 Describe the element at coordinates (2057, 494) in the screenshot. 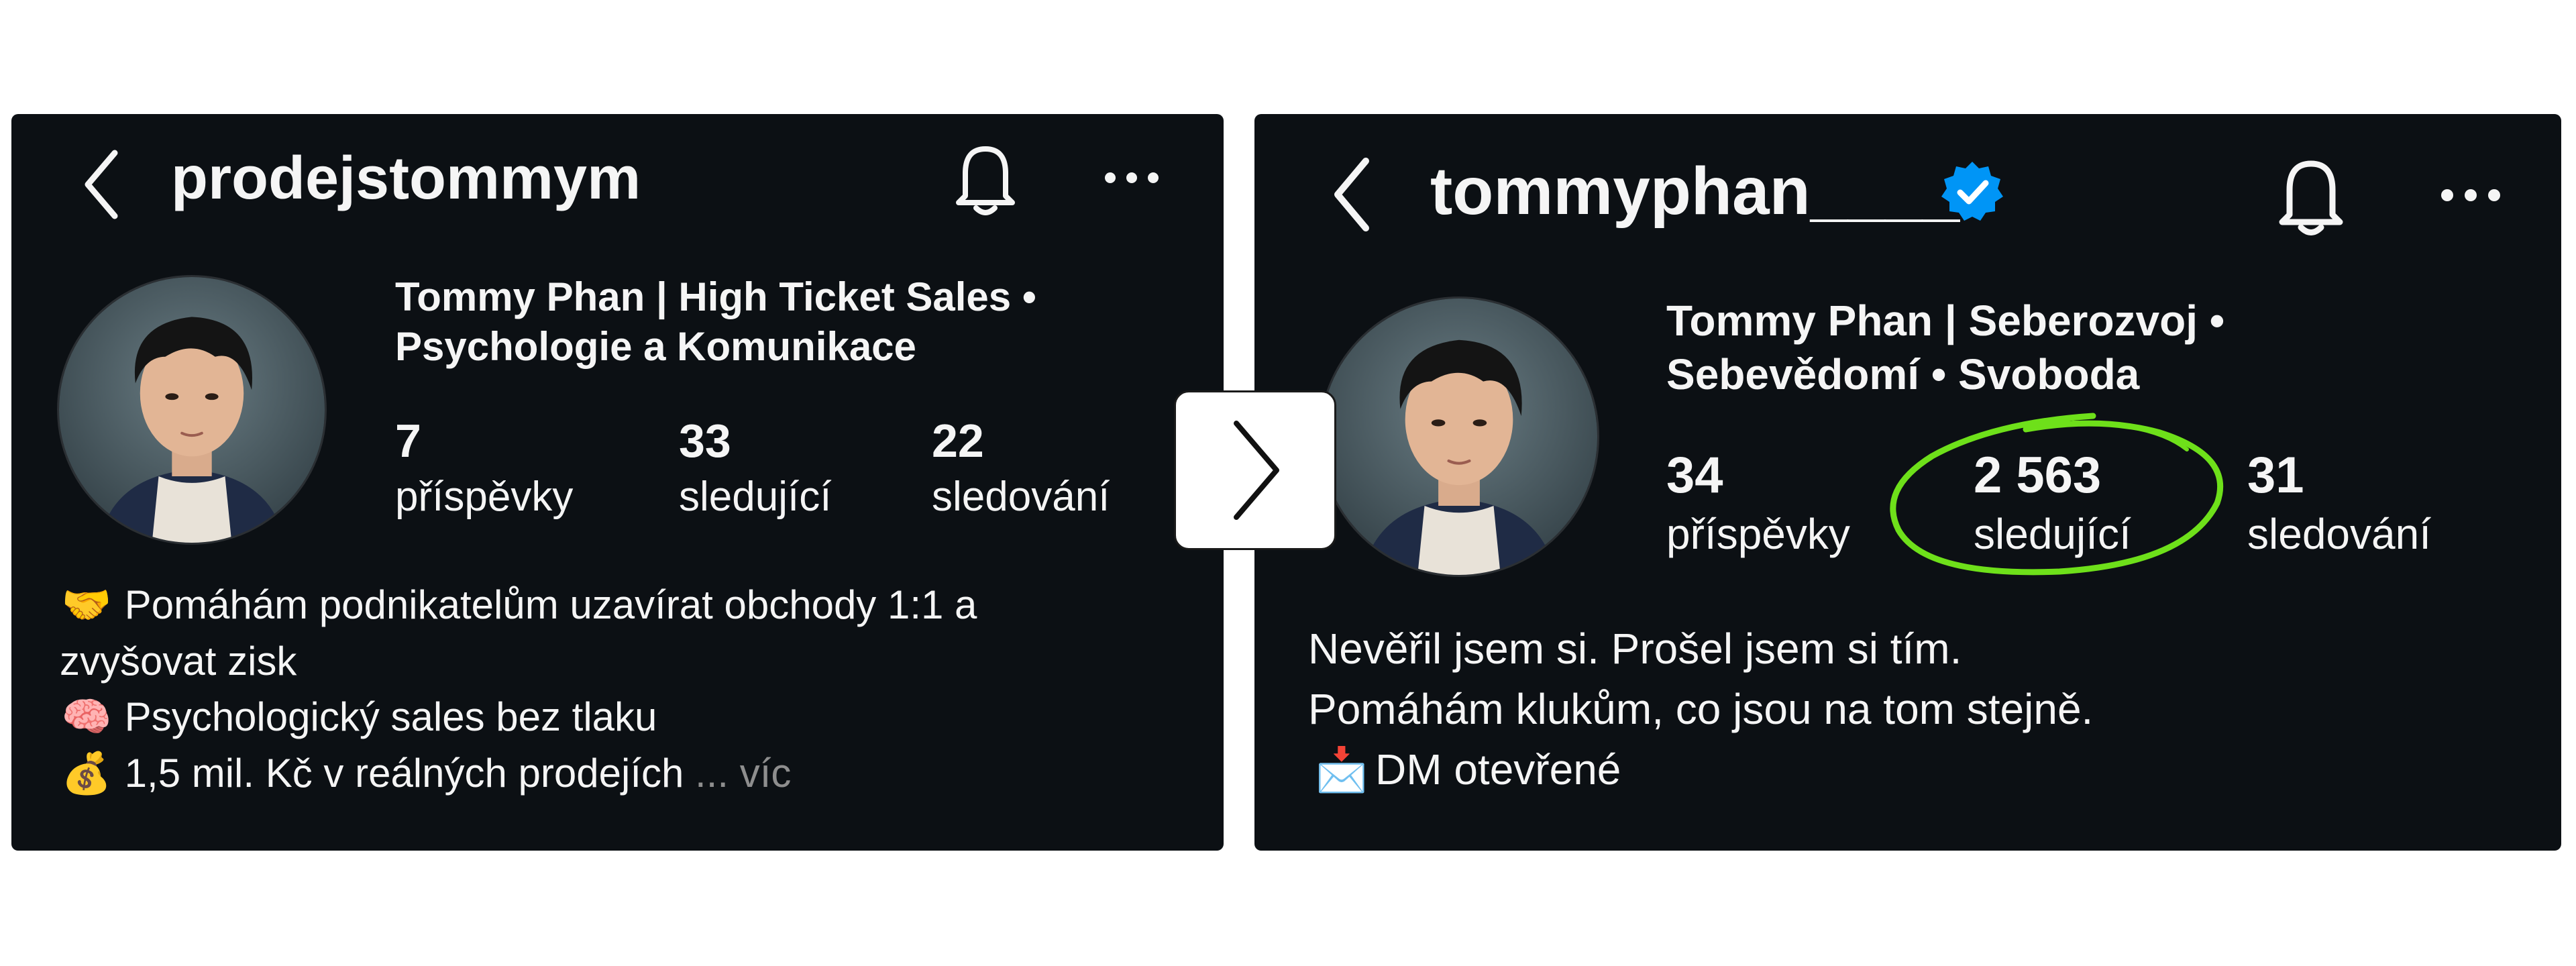

I see `highlight-circle` at that location.